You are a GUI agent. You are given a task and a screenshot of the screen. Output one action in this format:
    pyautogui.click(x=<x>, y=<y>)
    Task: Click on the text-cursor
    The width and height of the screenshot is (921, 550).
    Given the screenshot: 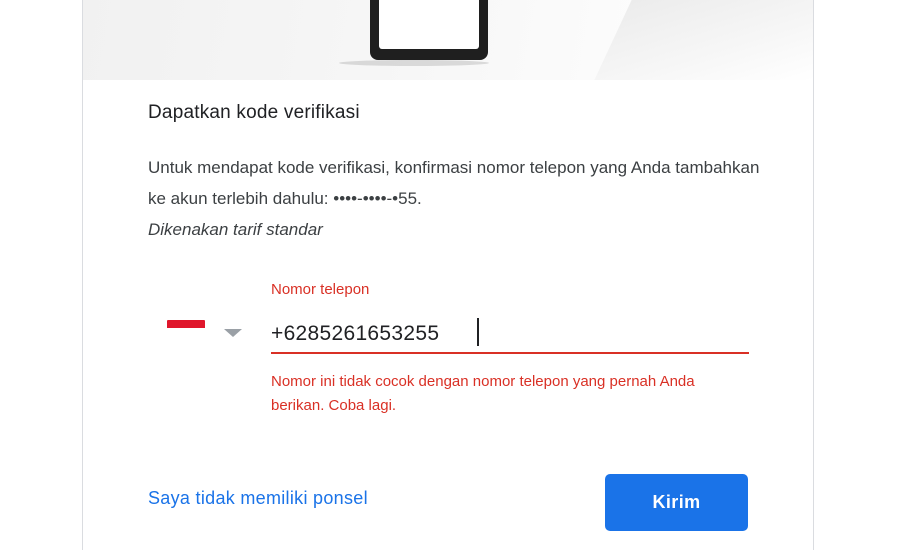 What is the action you would take?
    pyautogui.click(x=478, y=332)
    